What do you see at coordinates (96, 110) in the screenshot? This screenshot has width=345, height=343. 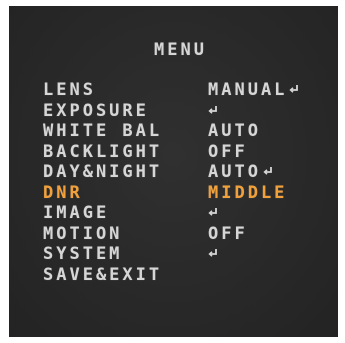 I see `menu-item-label: EXPOSURE` at bounding box center [96, 110].